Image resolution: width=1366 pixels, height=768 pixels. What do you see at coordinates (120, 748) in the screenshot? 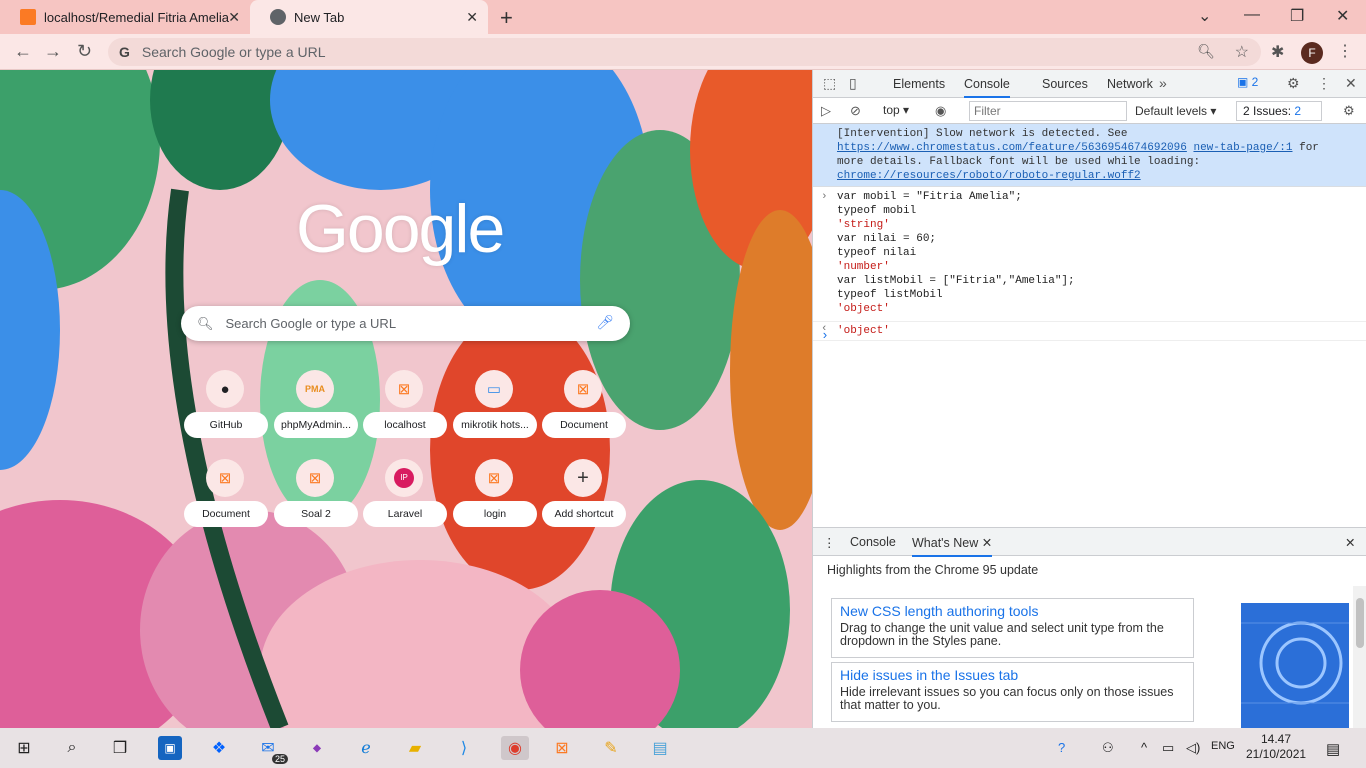
I see `task-view-icon: ❒` at bounding box center [120, 748].